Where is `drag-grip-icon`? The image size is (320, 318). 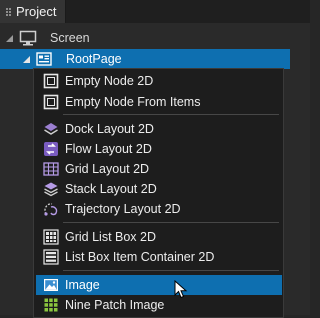
drag-grip-icon is located at coordinates (8, 11).